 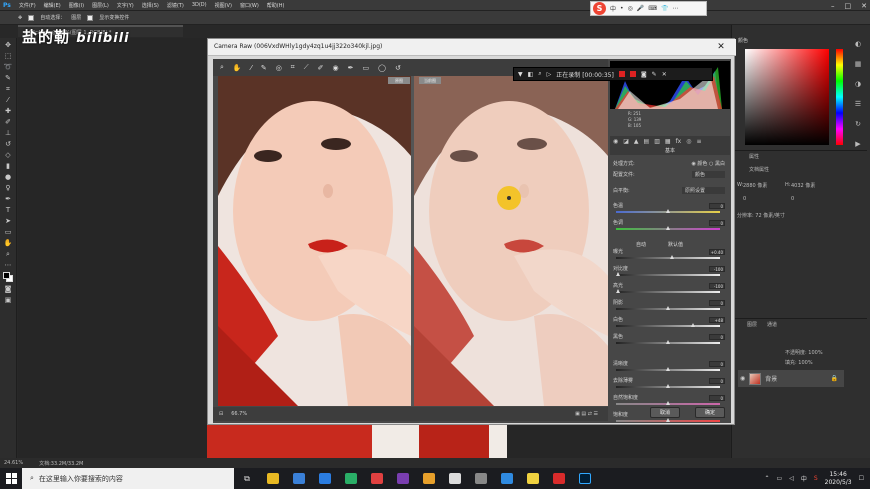 What do you see at coordinates (767, 478) in the screenshot?
I see `tray-up-icon: ⌃` at bounding box center [767, 478].